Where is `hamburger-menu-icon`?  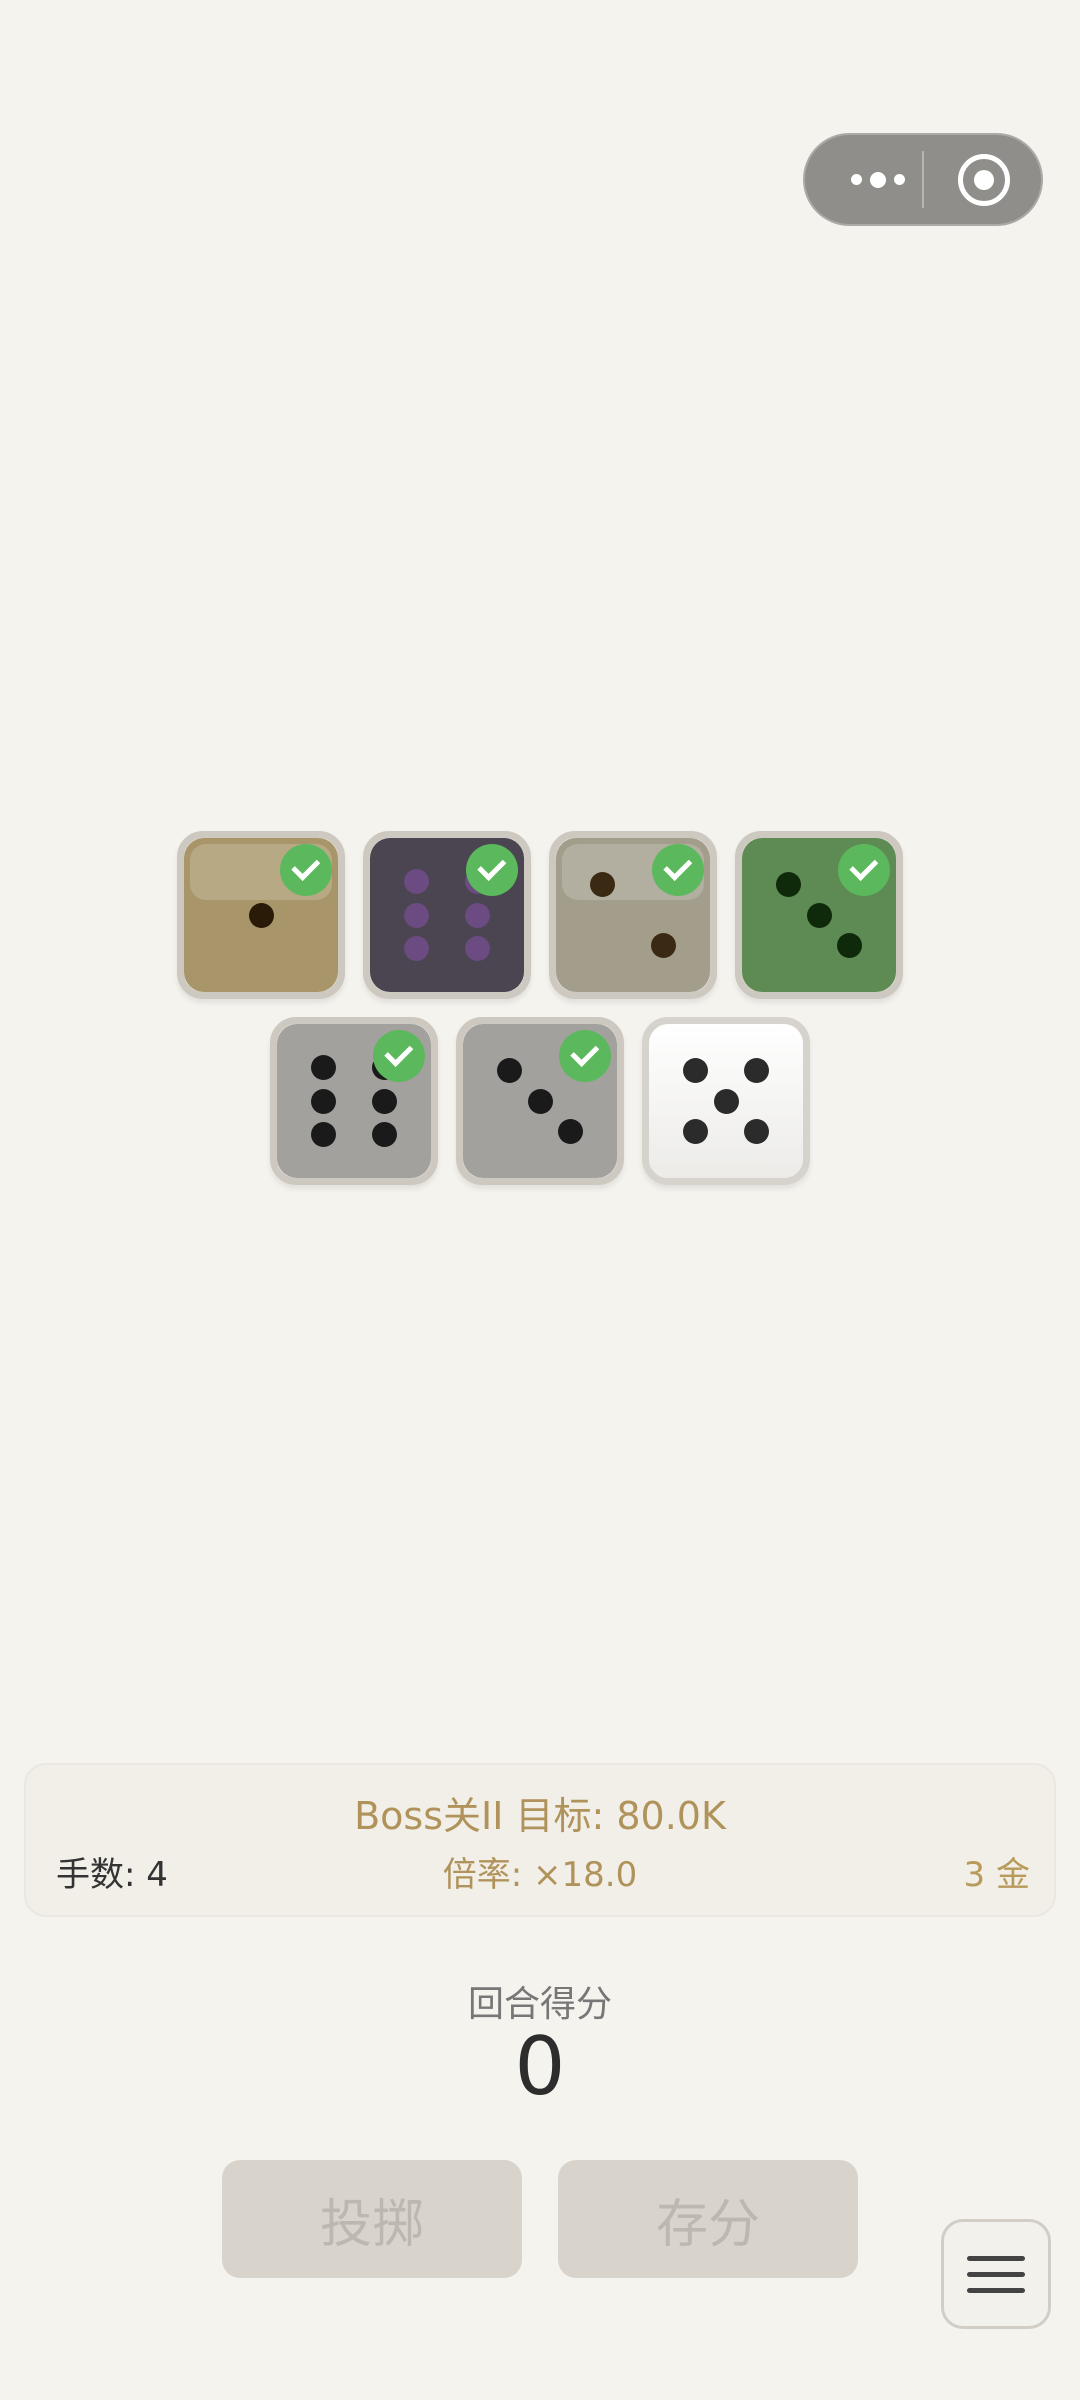
hamburger-menu-icon is located at coordinates (996, 2274).